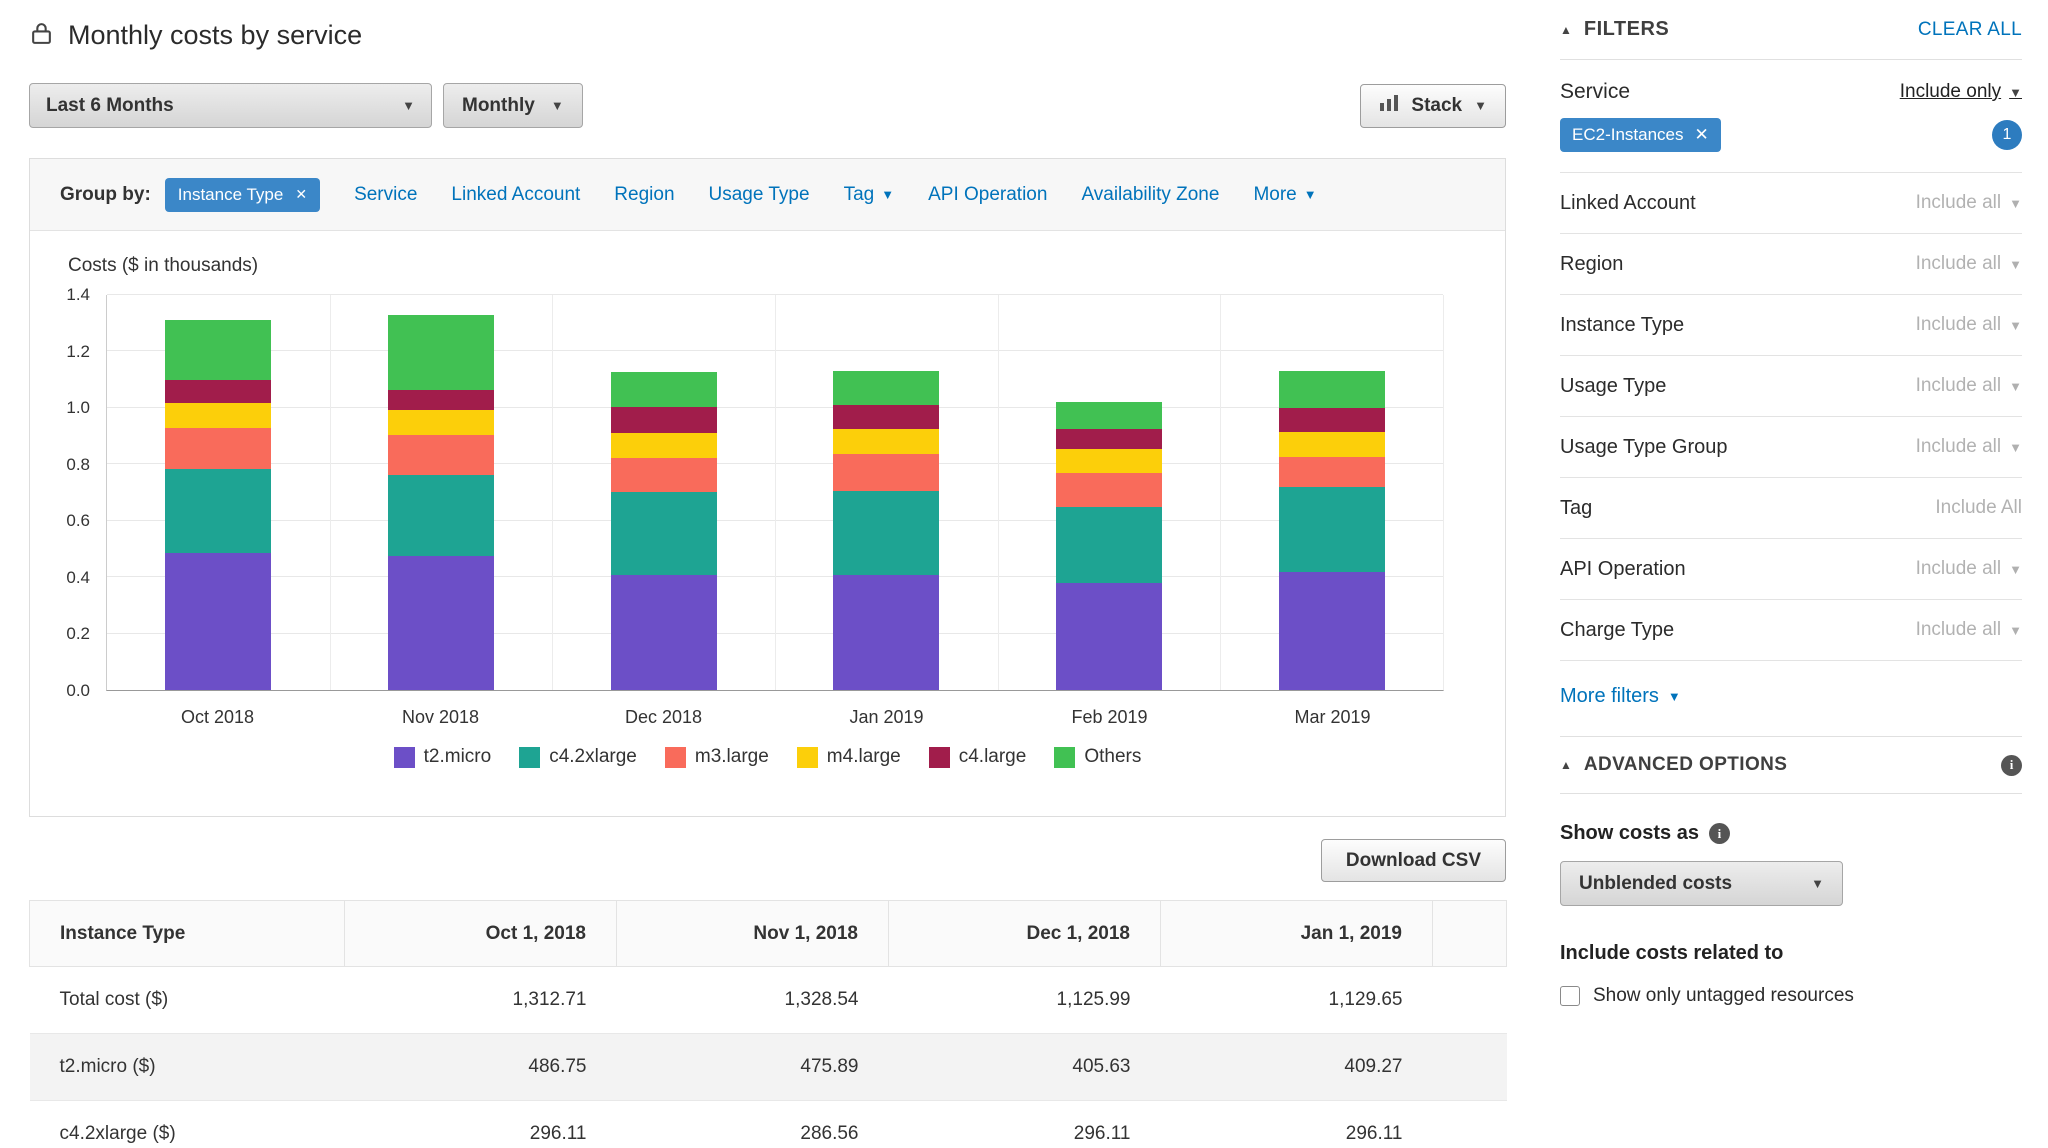 Image resolution: width=2048 pixels, height=1148 pixels. What do you see at coordinates (1791, 630) in the screenshot?
I see `filter-row-charge-type: Charge Type Include all ▼` at bounding box center [1791, 630].